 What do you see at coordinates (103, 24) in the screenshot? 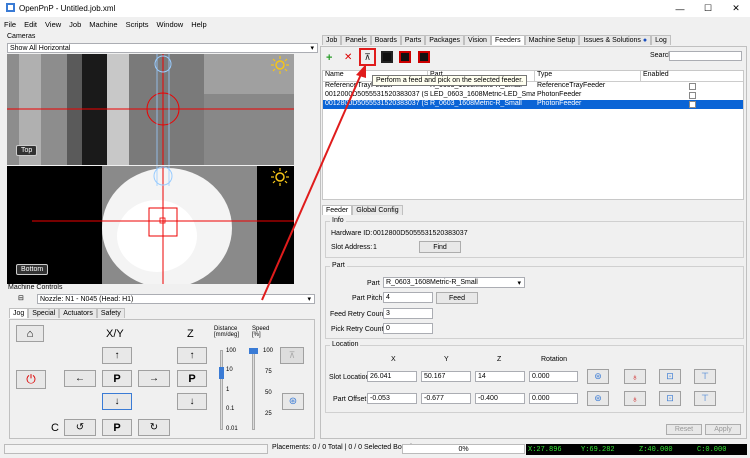
I see `menu-machine: Machine` at bounding box center [103, 24].